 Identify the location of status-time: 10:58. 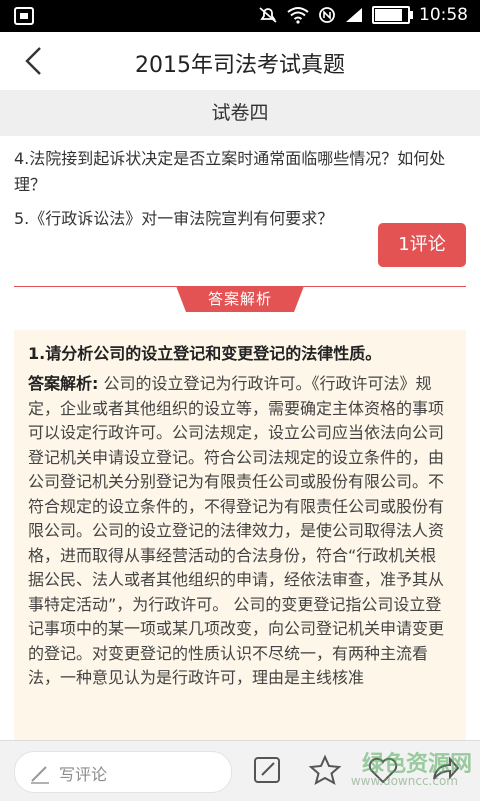
(443, 15).